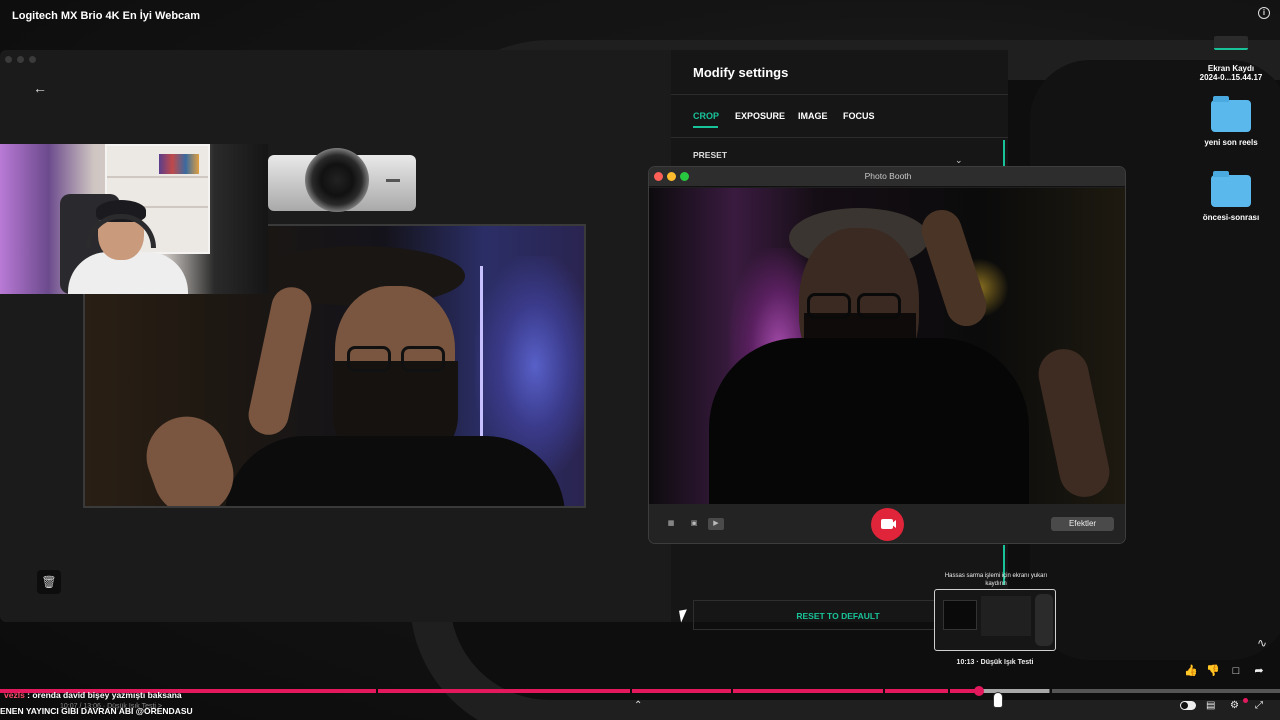 The height and width of the screenshot is (720, 1280). What do you see at coordinates (1236, 671) in the screenshot?
I see `comment-icon: □` at bounding box center [1236, 671].